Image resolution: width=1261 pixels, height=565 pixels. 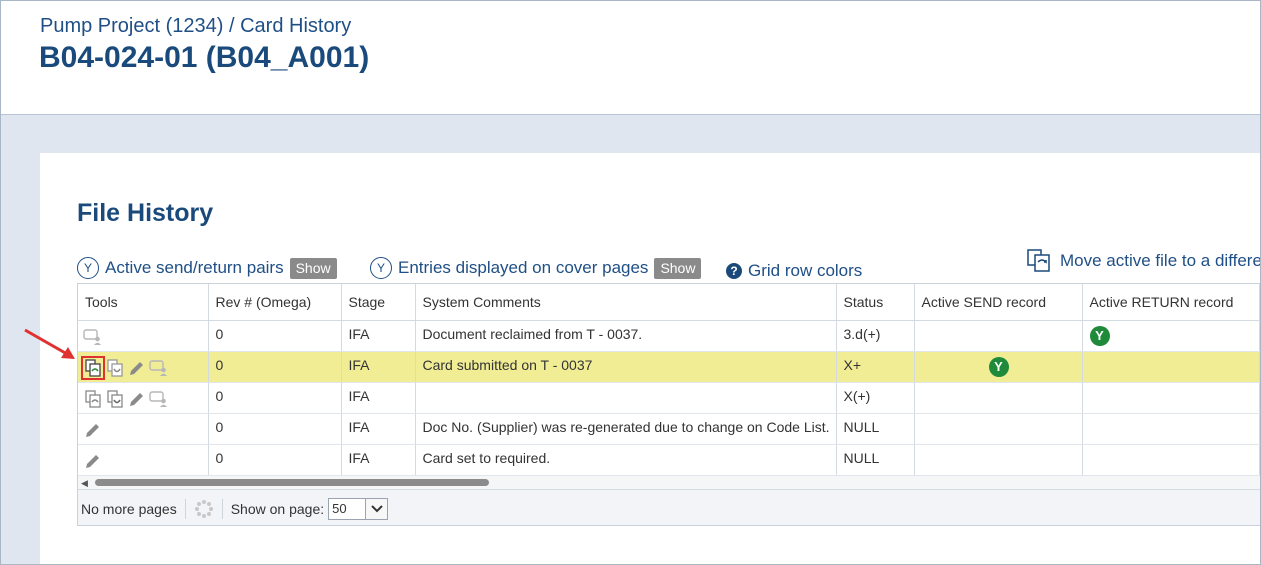 I want to click on return-cell: Y, so click(x=1171, y=336).